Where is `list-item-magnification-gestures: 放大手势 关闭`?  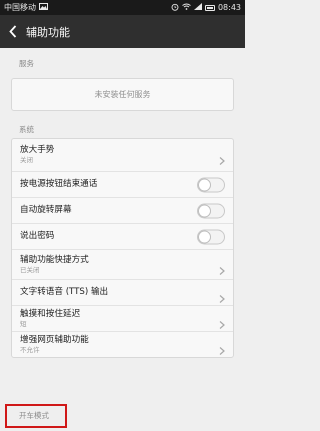
list-item-magnification-gestures: 放大手势 关闭 is located at coordinates (122, 155).